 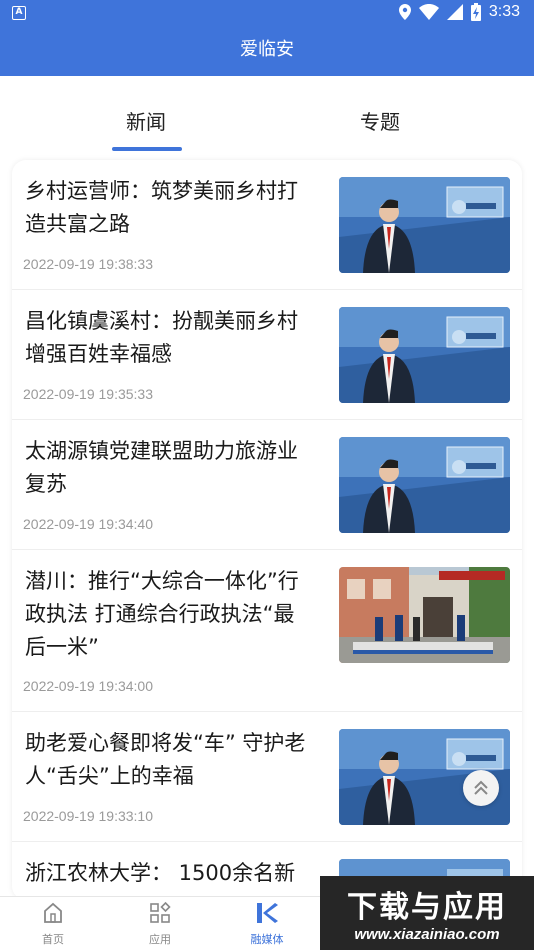 I want to click on news-time: 2022-09-19 19:33:10, so click(x=88, y=816).